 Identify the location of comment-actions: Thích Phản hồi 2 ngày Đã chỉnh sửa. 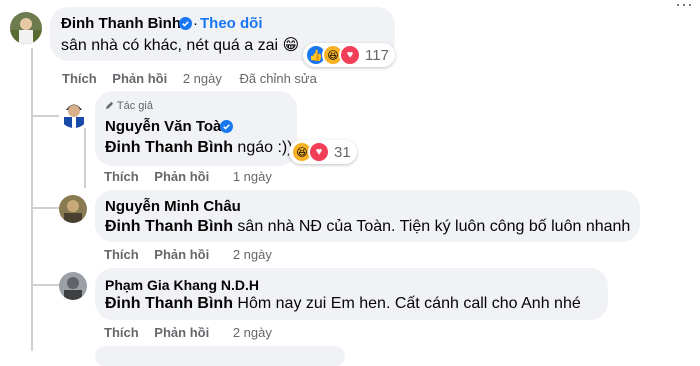
(196, 79).